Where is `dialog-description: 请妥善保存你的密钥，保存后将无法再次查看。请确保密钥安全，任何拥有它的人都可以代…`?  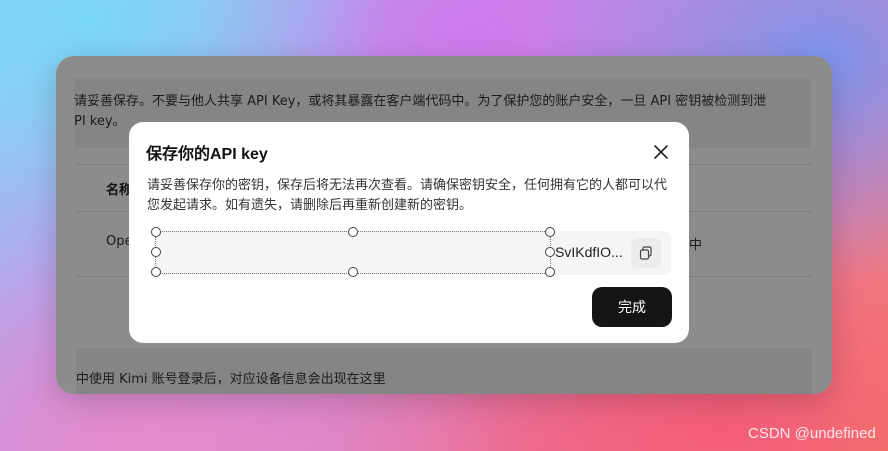 dialog-description: 请妥善保存你的密钥，保存后将无法再次查看。请确保密钥安全，任何拥有它的人都可以代… is located at coordinates (407, 195).